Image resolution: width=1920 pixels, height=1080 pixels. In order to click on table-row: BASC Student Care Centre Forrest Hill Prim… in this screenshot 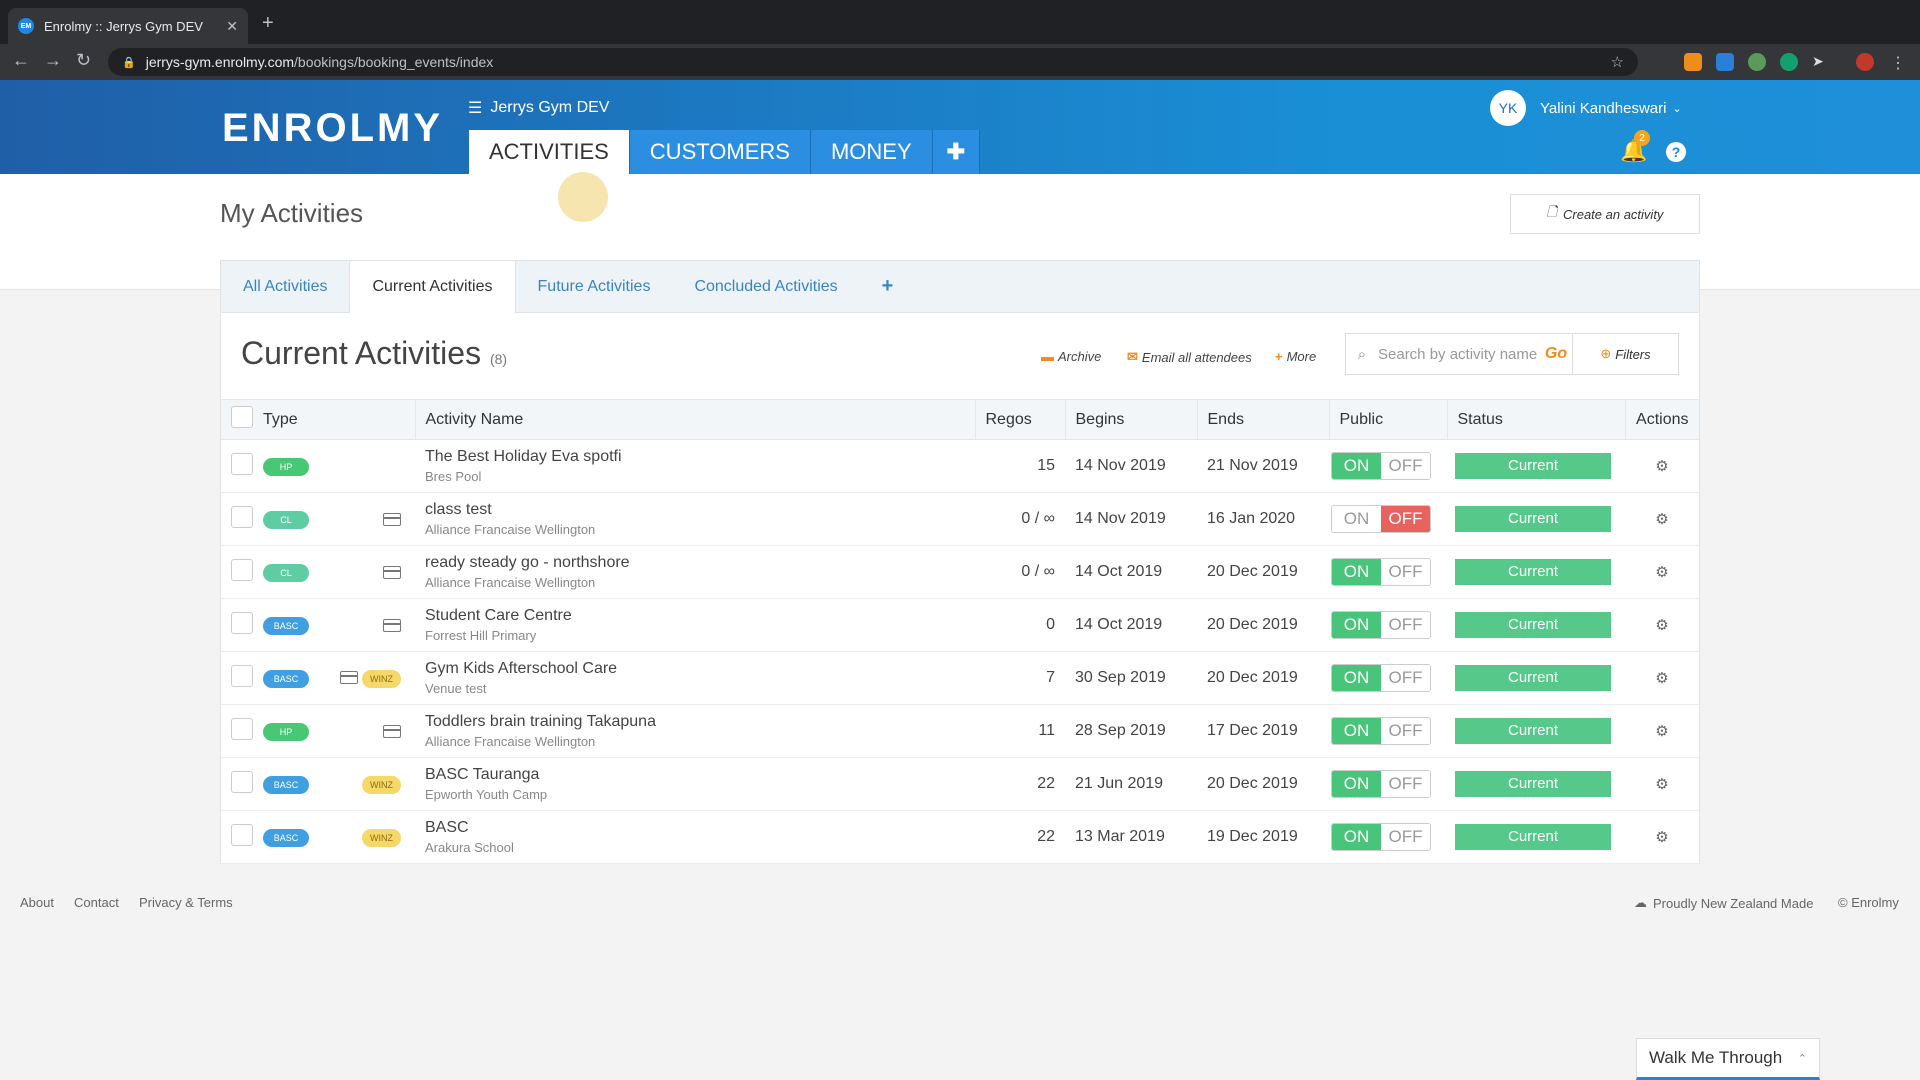, I will do `click(960, 625)`.